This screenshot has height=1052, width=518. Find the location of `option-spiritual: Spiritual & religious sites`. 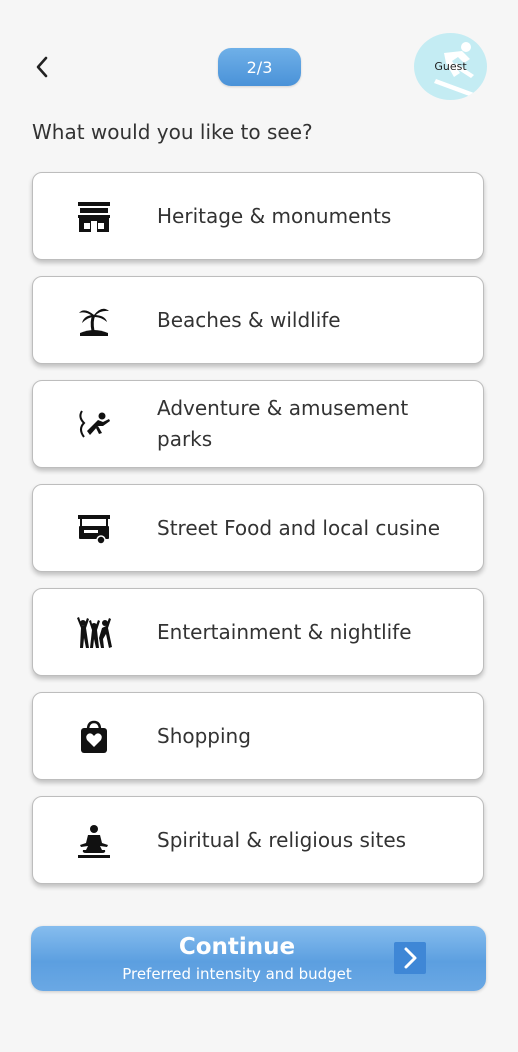

option-spiritual: Spiritual & religious sites is located at coordinates (258, 840).